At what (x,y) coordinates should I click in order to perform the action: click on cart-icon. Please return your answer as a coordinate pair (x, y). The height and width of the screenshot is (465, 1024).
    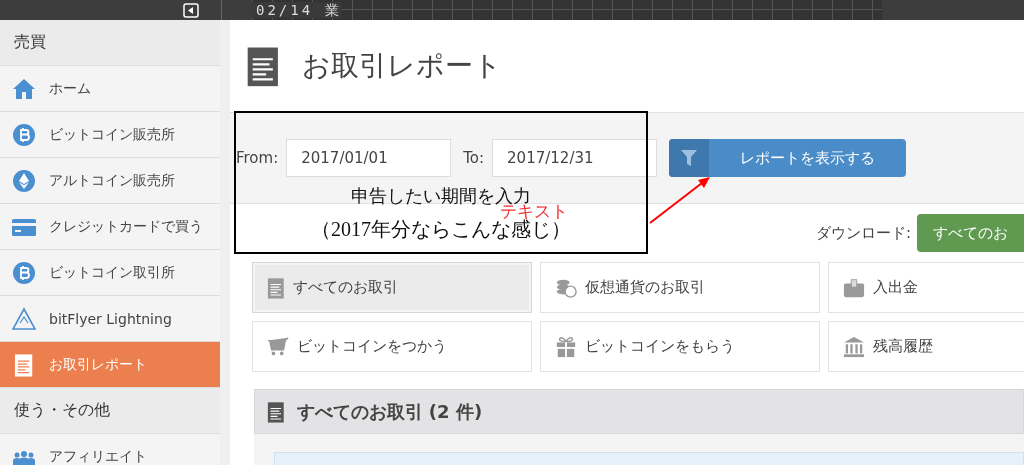
    Looking at the image, I should click on (278, 346).